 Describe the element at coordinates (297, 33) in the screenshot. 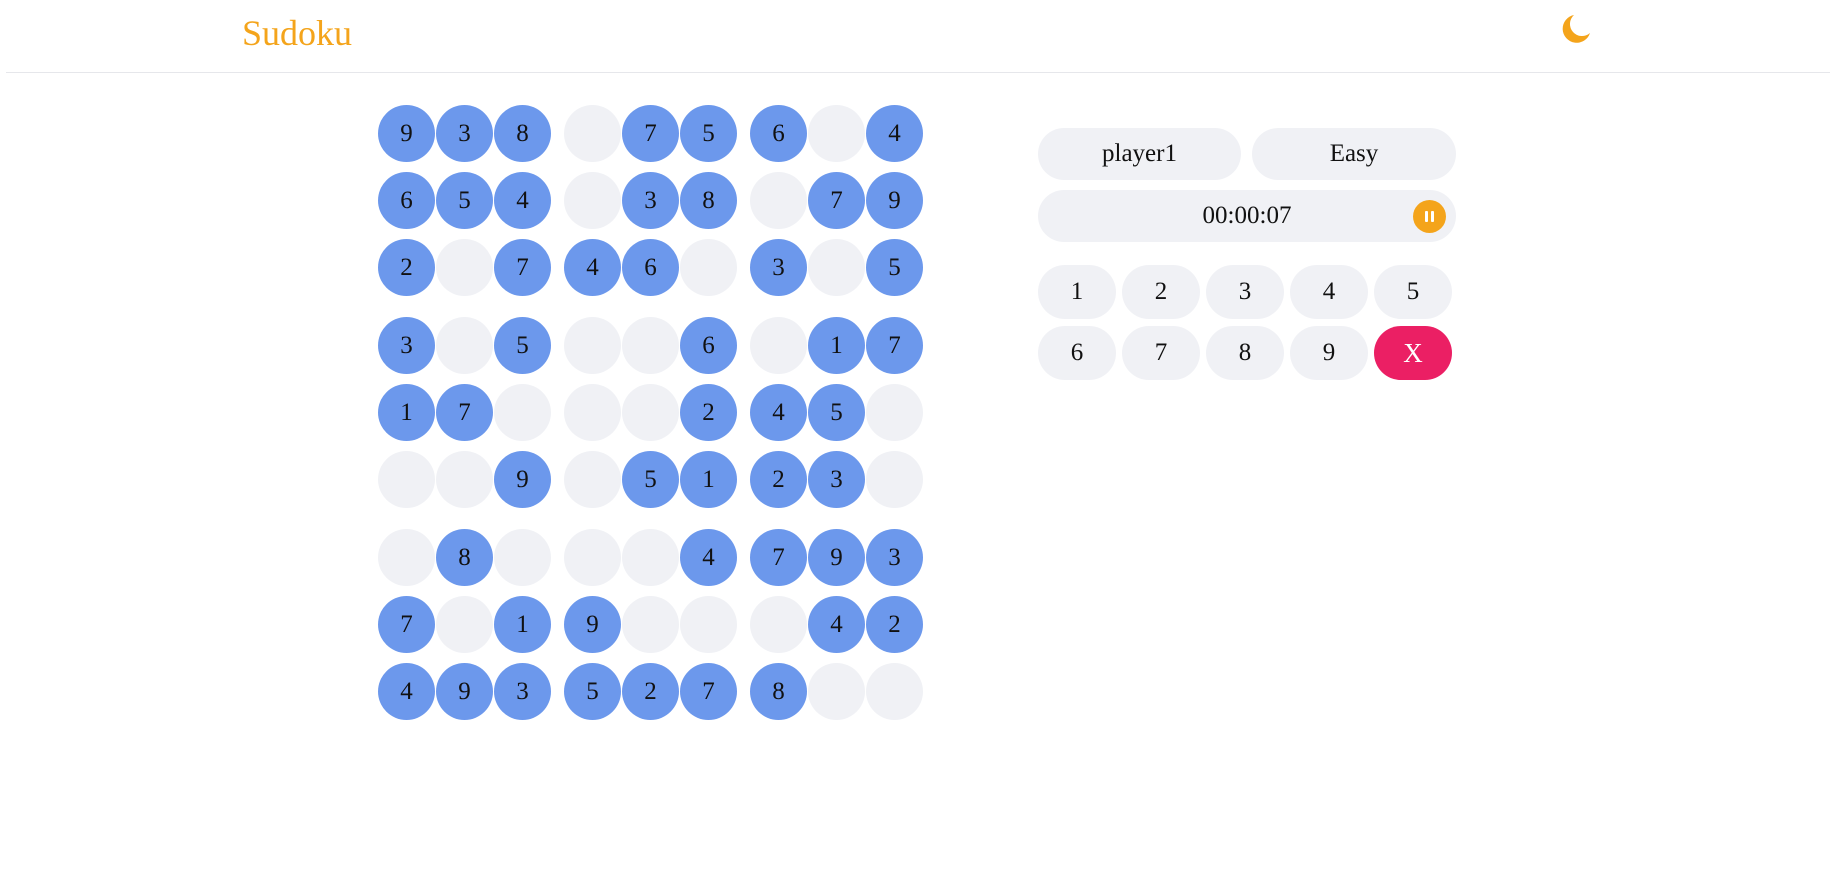

I see `app-title: Sudoku` at that location.